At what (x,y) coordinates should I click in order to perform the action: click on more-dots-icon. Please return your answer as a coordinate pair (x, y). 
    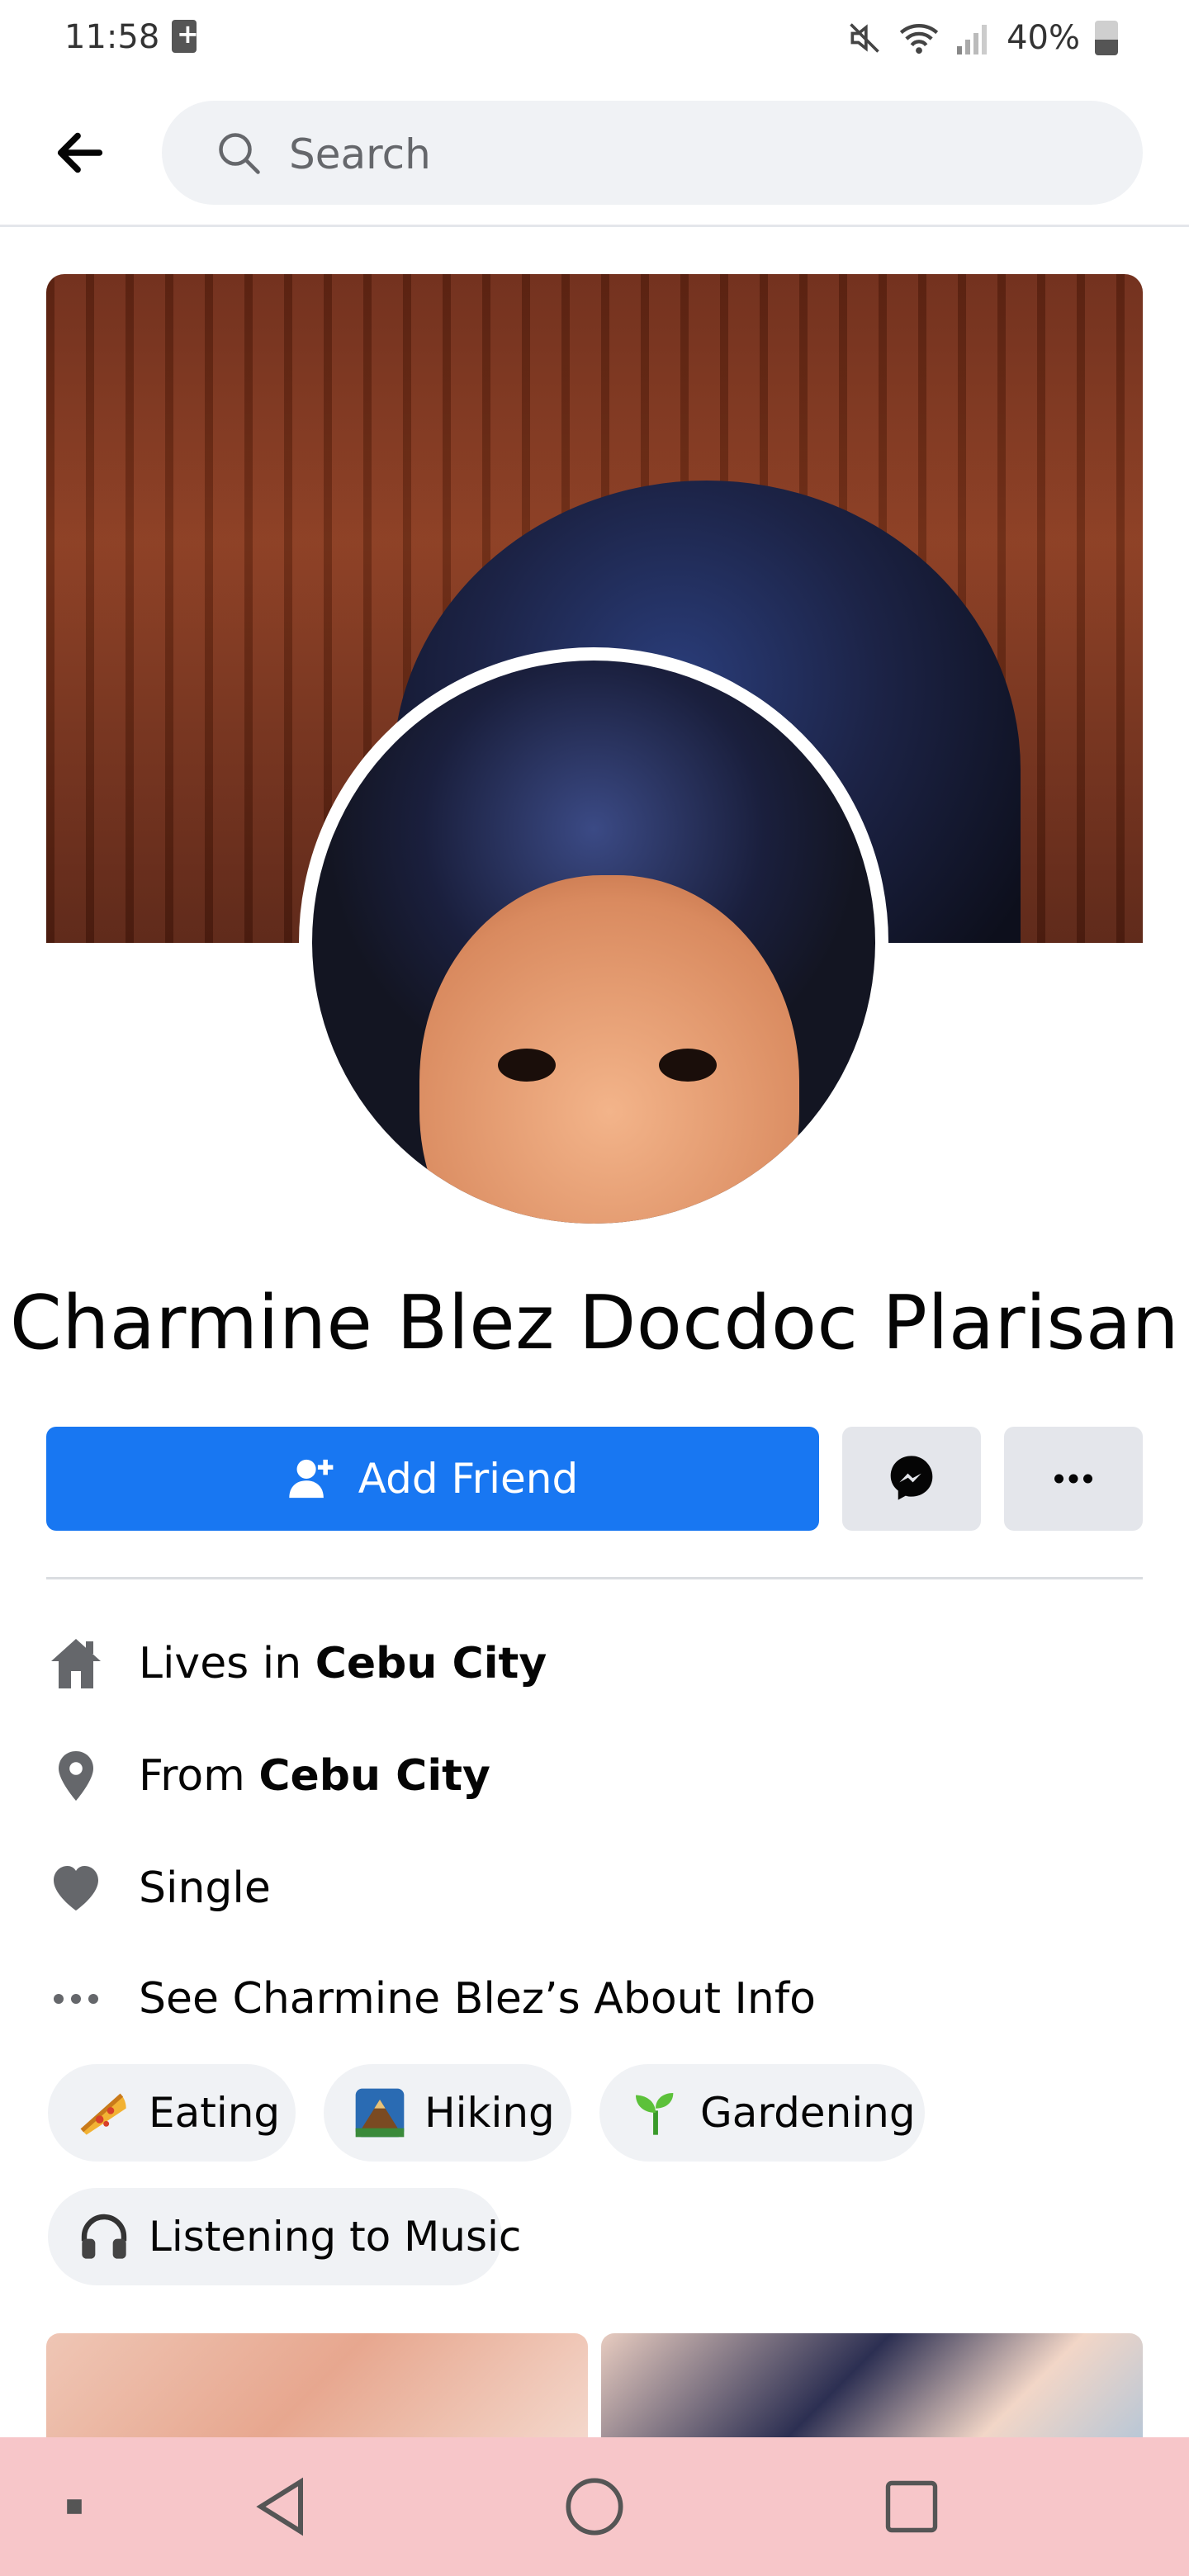
    Looking at the image, I should click on (1073, 1479).